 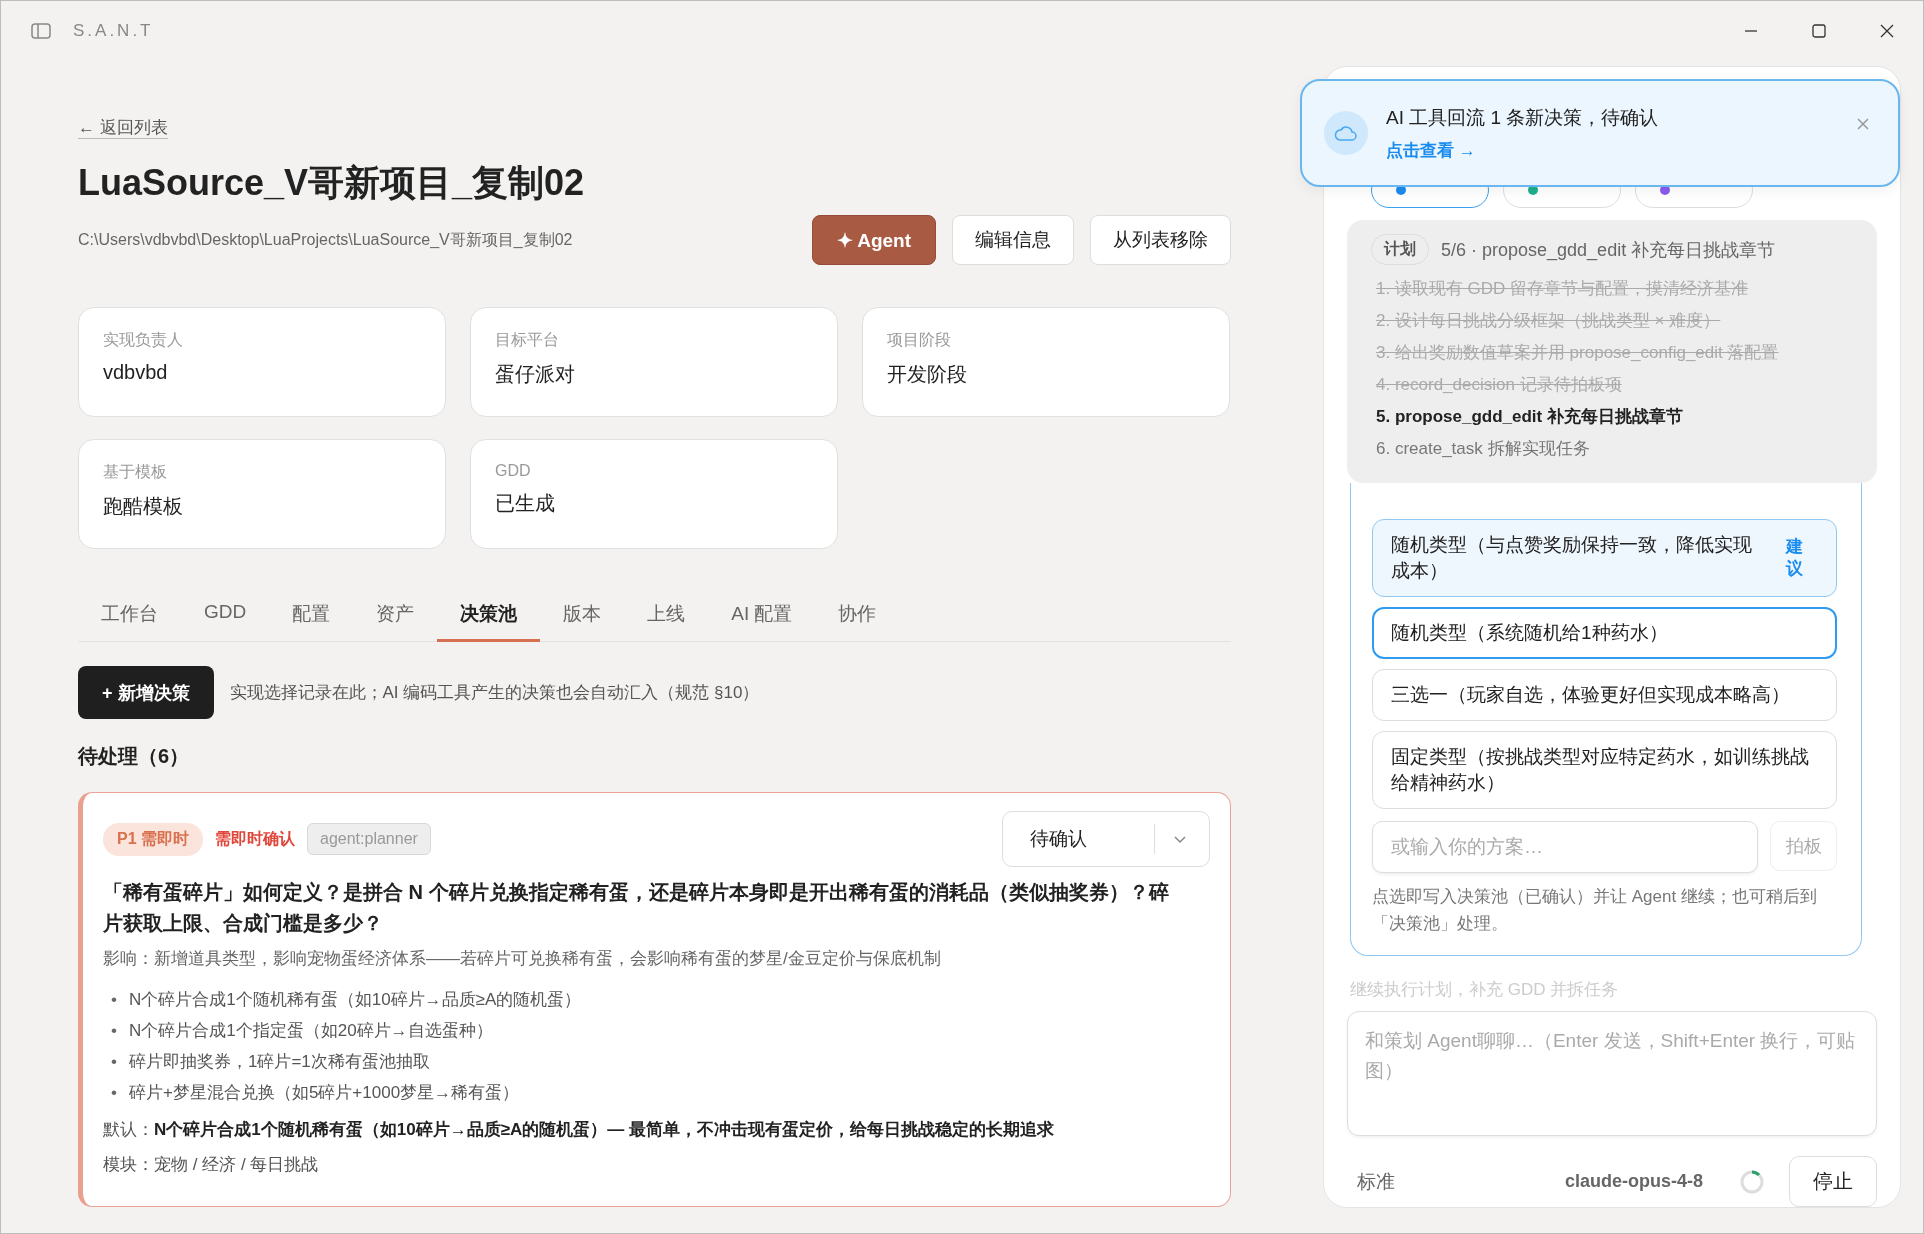 I want to click on chat-input: 和策划 Agent聊聊…（Enter 发送，Shift+Enter 换行，可贴图）, so click(x=1612, y=1073).